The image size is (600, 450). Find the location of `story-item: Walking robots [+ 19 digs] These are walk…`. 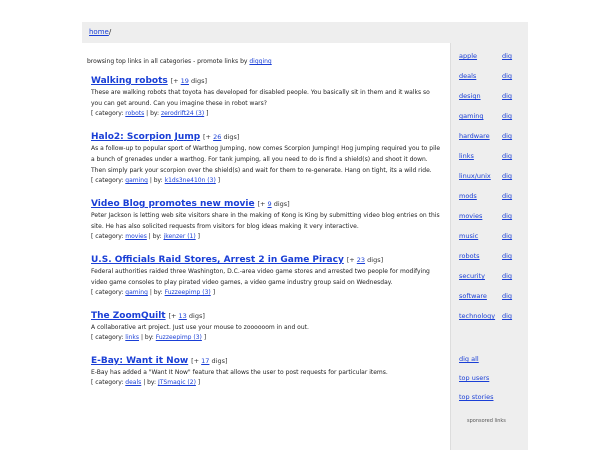

story-item: Walking robots [+ 19 digs] These are walk… is located at coordinates (266, 97).